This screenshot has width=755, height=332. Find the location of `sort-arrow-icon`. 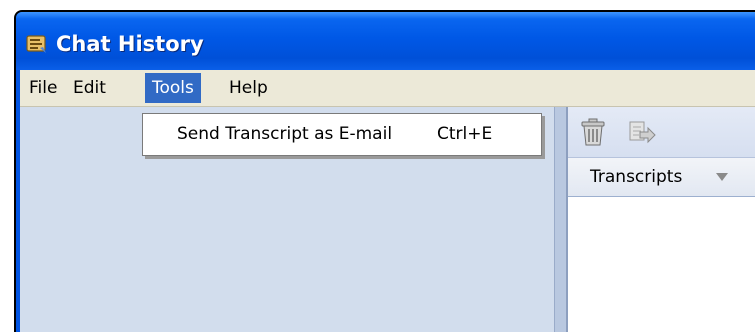

sort-arrow-icon is located at coordinates (722, 177).